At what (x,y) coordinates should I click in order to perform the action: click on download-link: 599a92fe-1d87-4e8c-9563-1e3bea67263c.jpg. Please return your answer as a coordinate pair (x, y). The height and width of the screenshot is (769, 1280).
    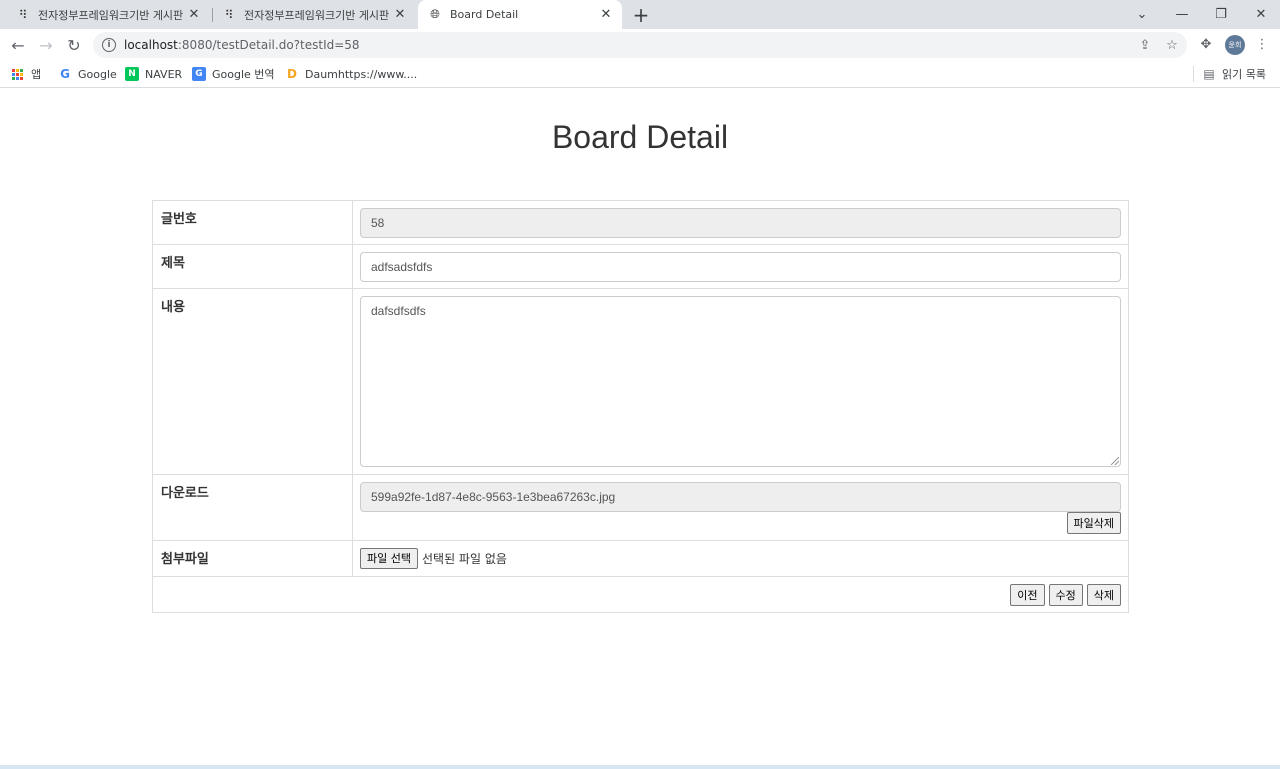
    Looking at the image, I should click on (740, 497).